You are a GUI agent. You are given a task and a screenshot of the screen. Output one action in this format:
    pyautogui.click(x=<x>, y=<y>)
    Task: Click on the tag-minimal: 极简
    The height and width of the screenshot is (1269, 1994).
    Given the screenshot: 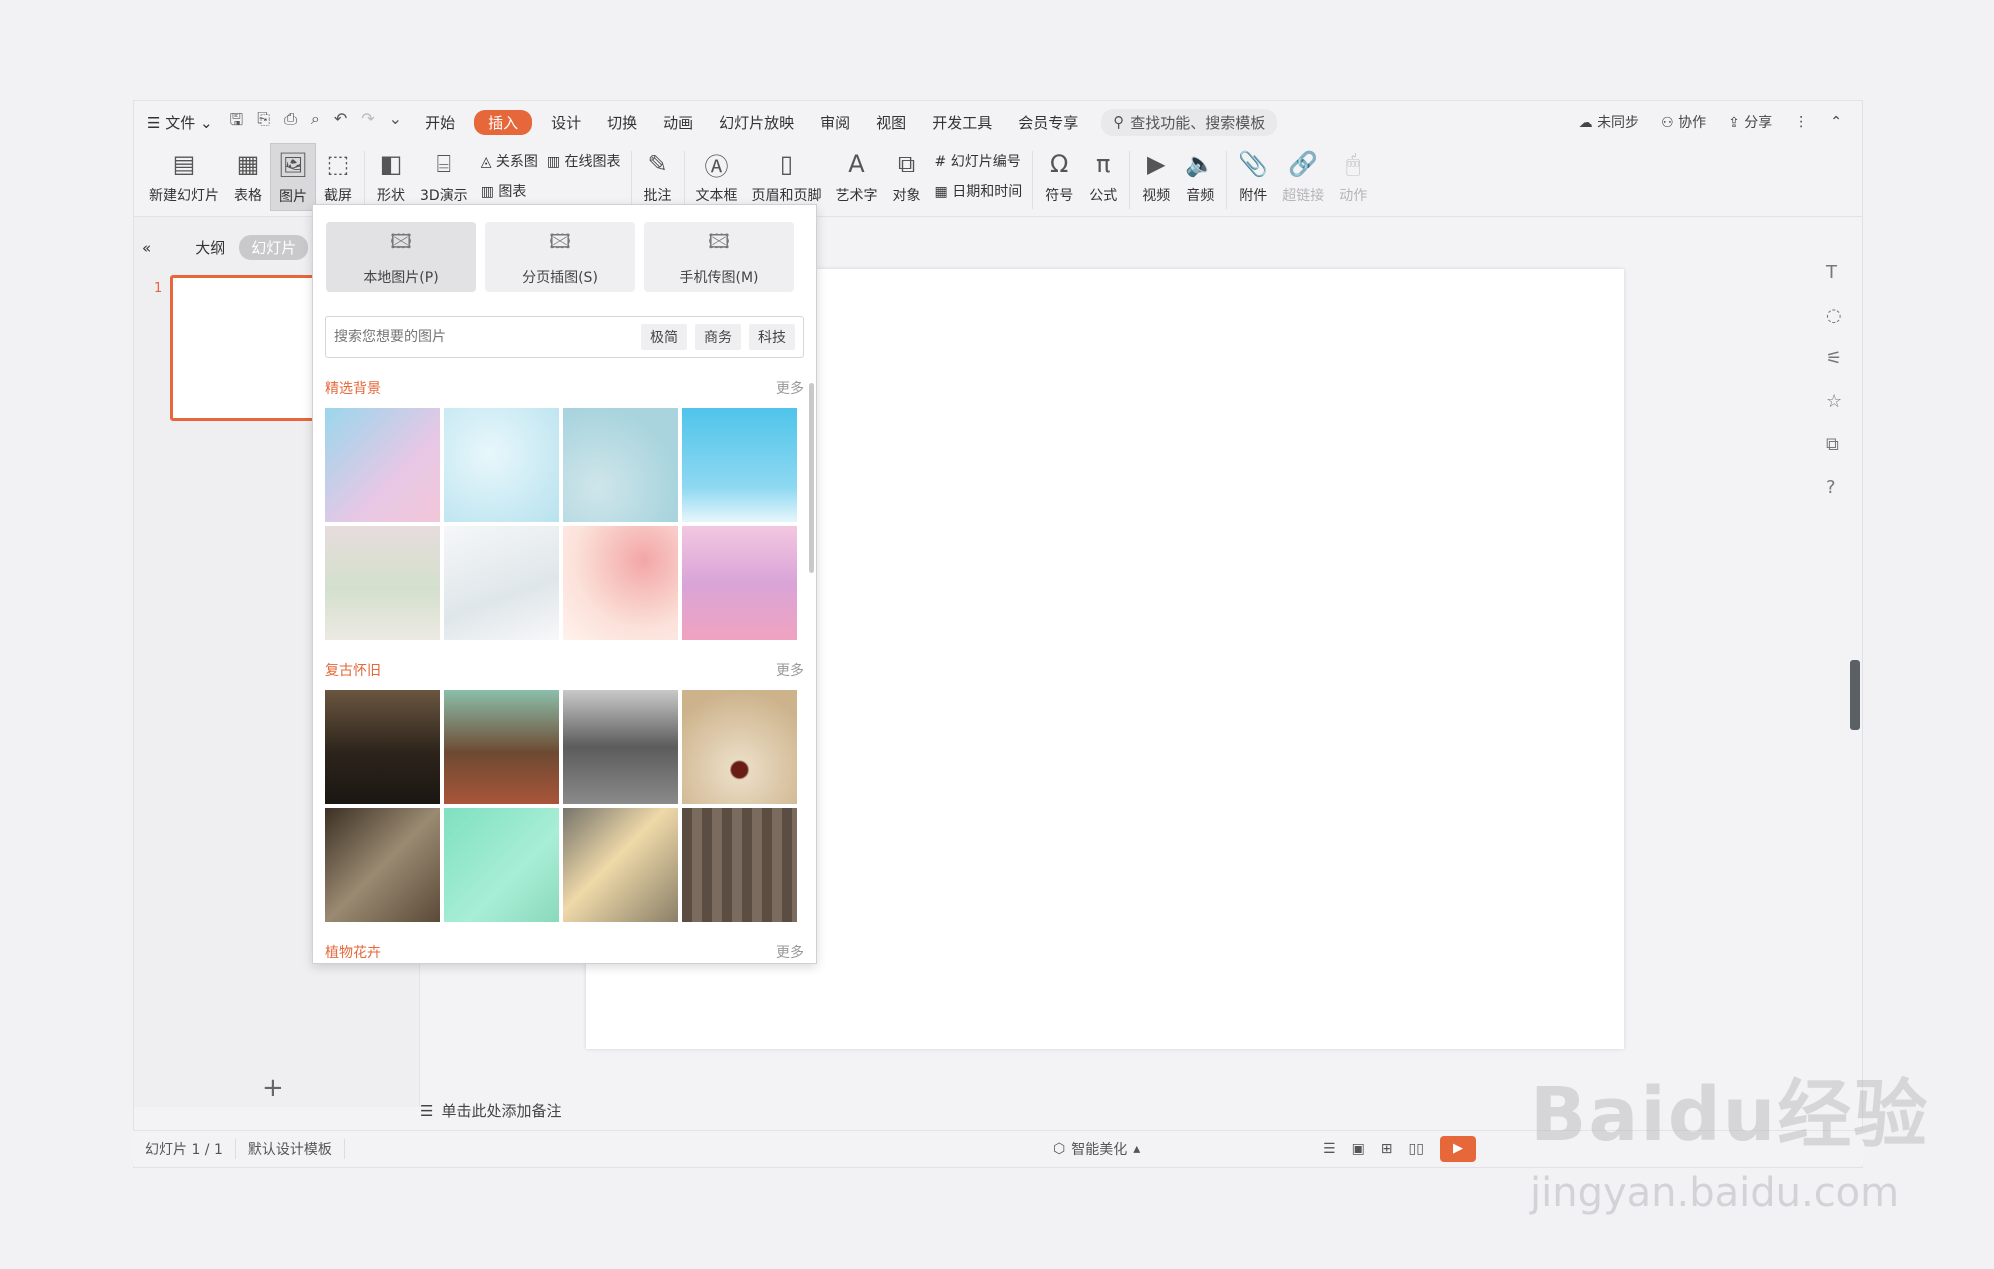 What is the action you would take?
    pyautogui.click(x=664, y=337)
    